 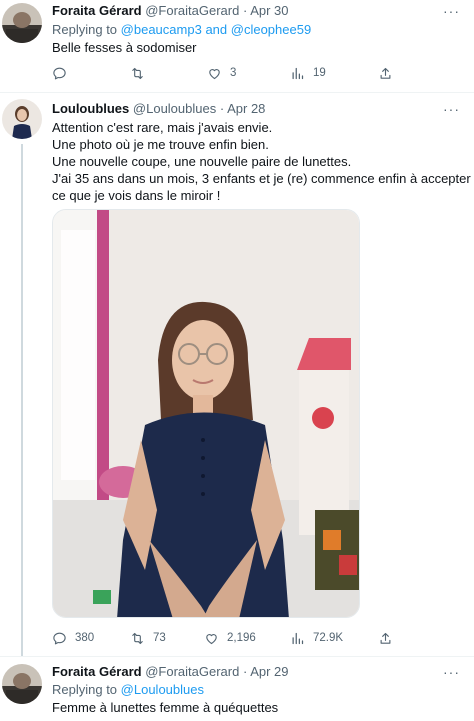 I want to click on mention-link: @Louloublues, so click(x=162, y=689).